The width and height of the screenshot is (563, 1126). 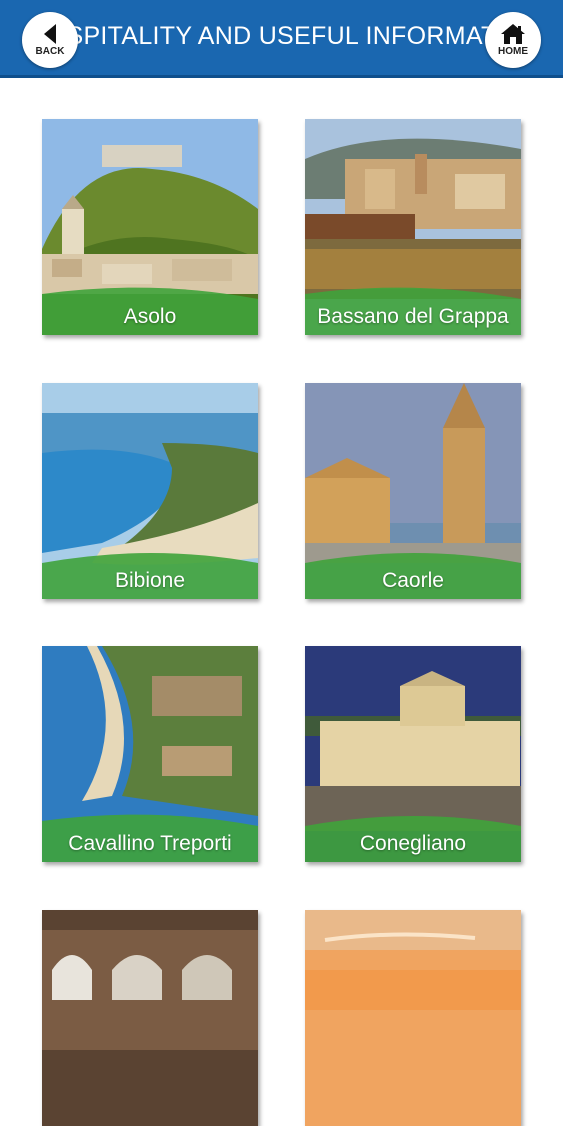 What do you see at coordinates (413, 316) in the screenshot?
I see `tile-label: Bassano del Grappa` at bounding box center [413, 316].